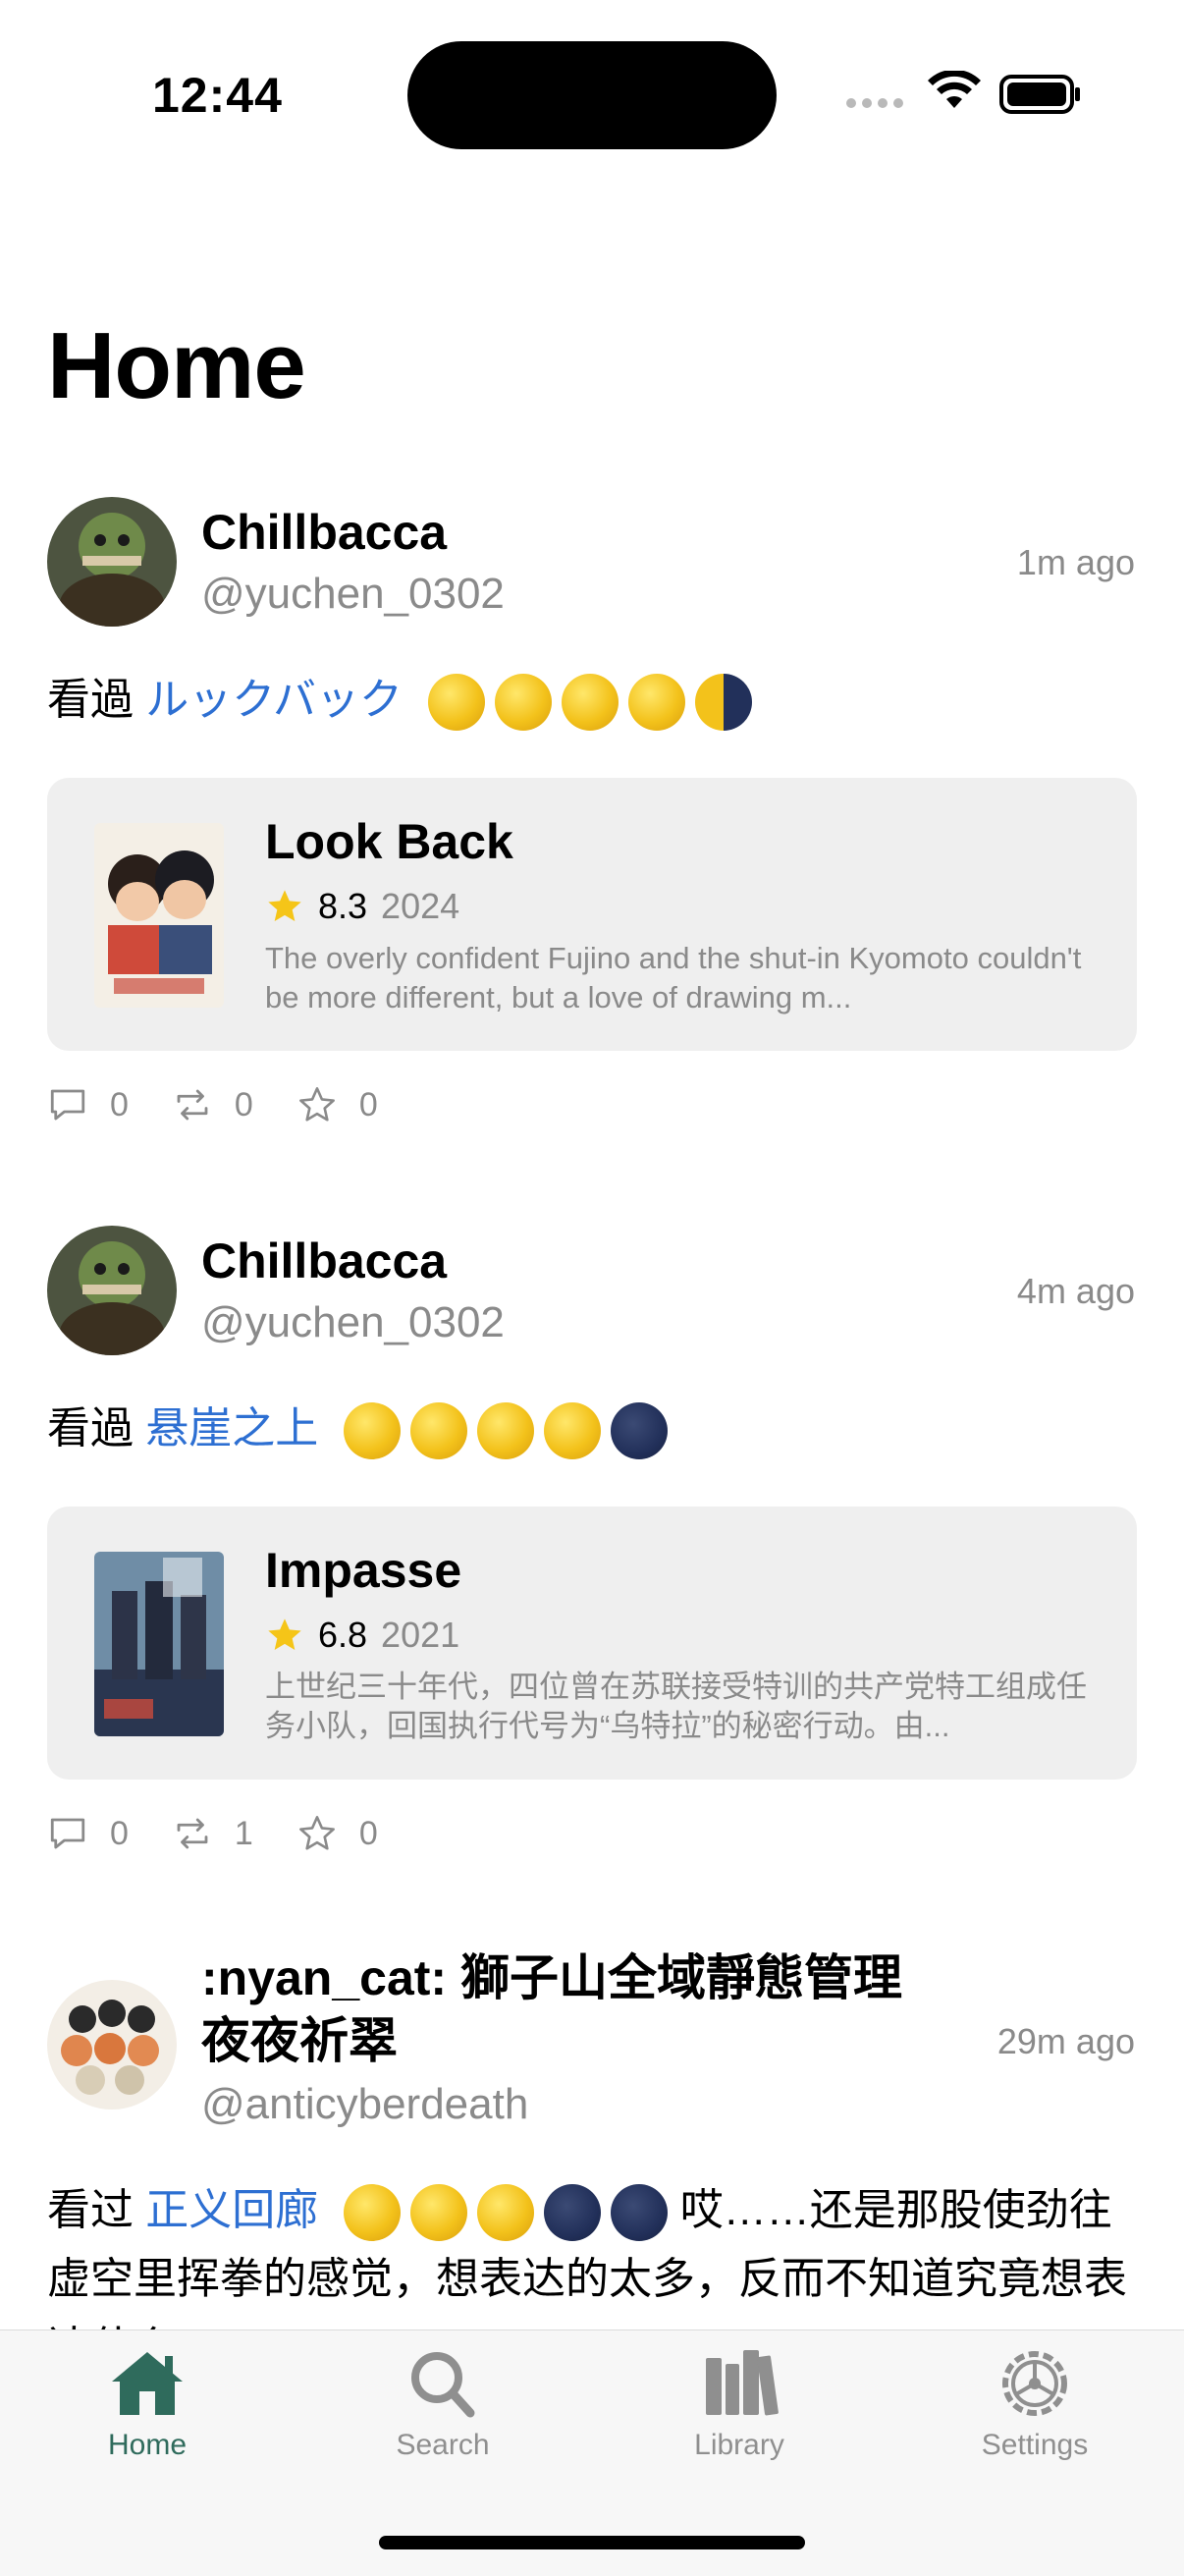 Image resolution: width=1184 pixels, height=2576 pixels. I want to click on repost-button: 1, so click(212, 1833).